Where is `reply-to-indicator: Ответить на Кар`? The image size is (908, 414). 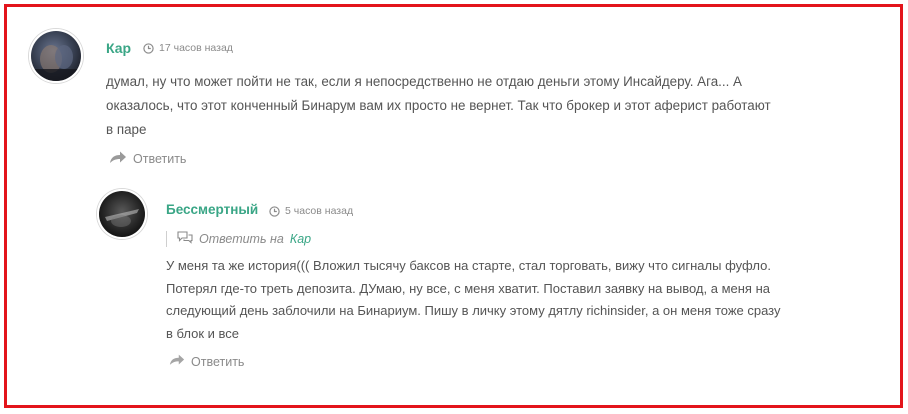 reply-to-indicator: Ответить на Кар is located at coordinates (238, 239).